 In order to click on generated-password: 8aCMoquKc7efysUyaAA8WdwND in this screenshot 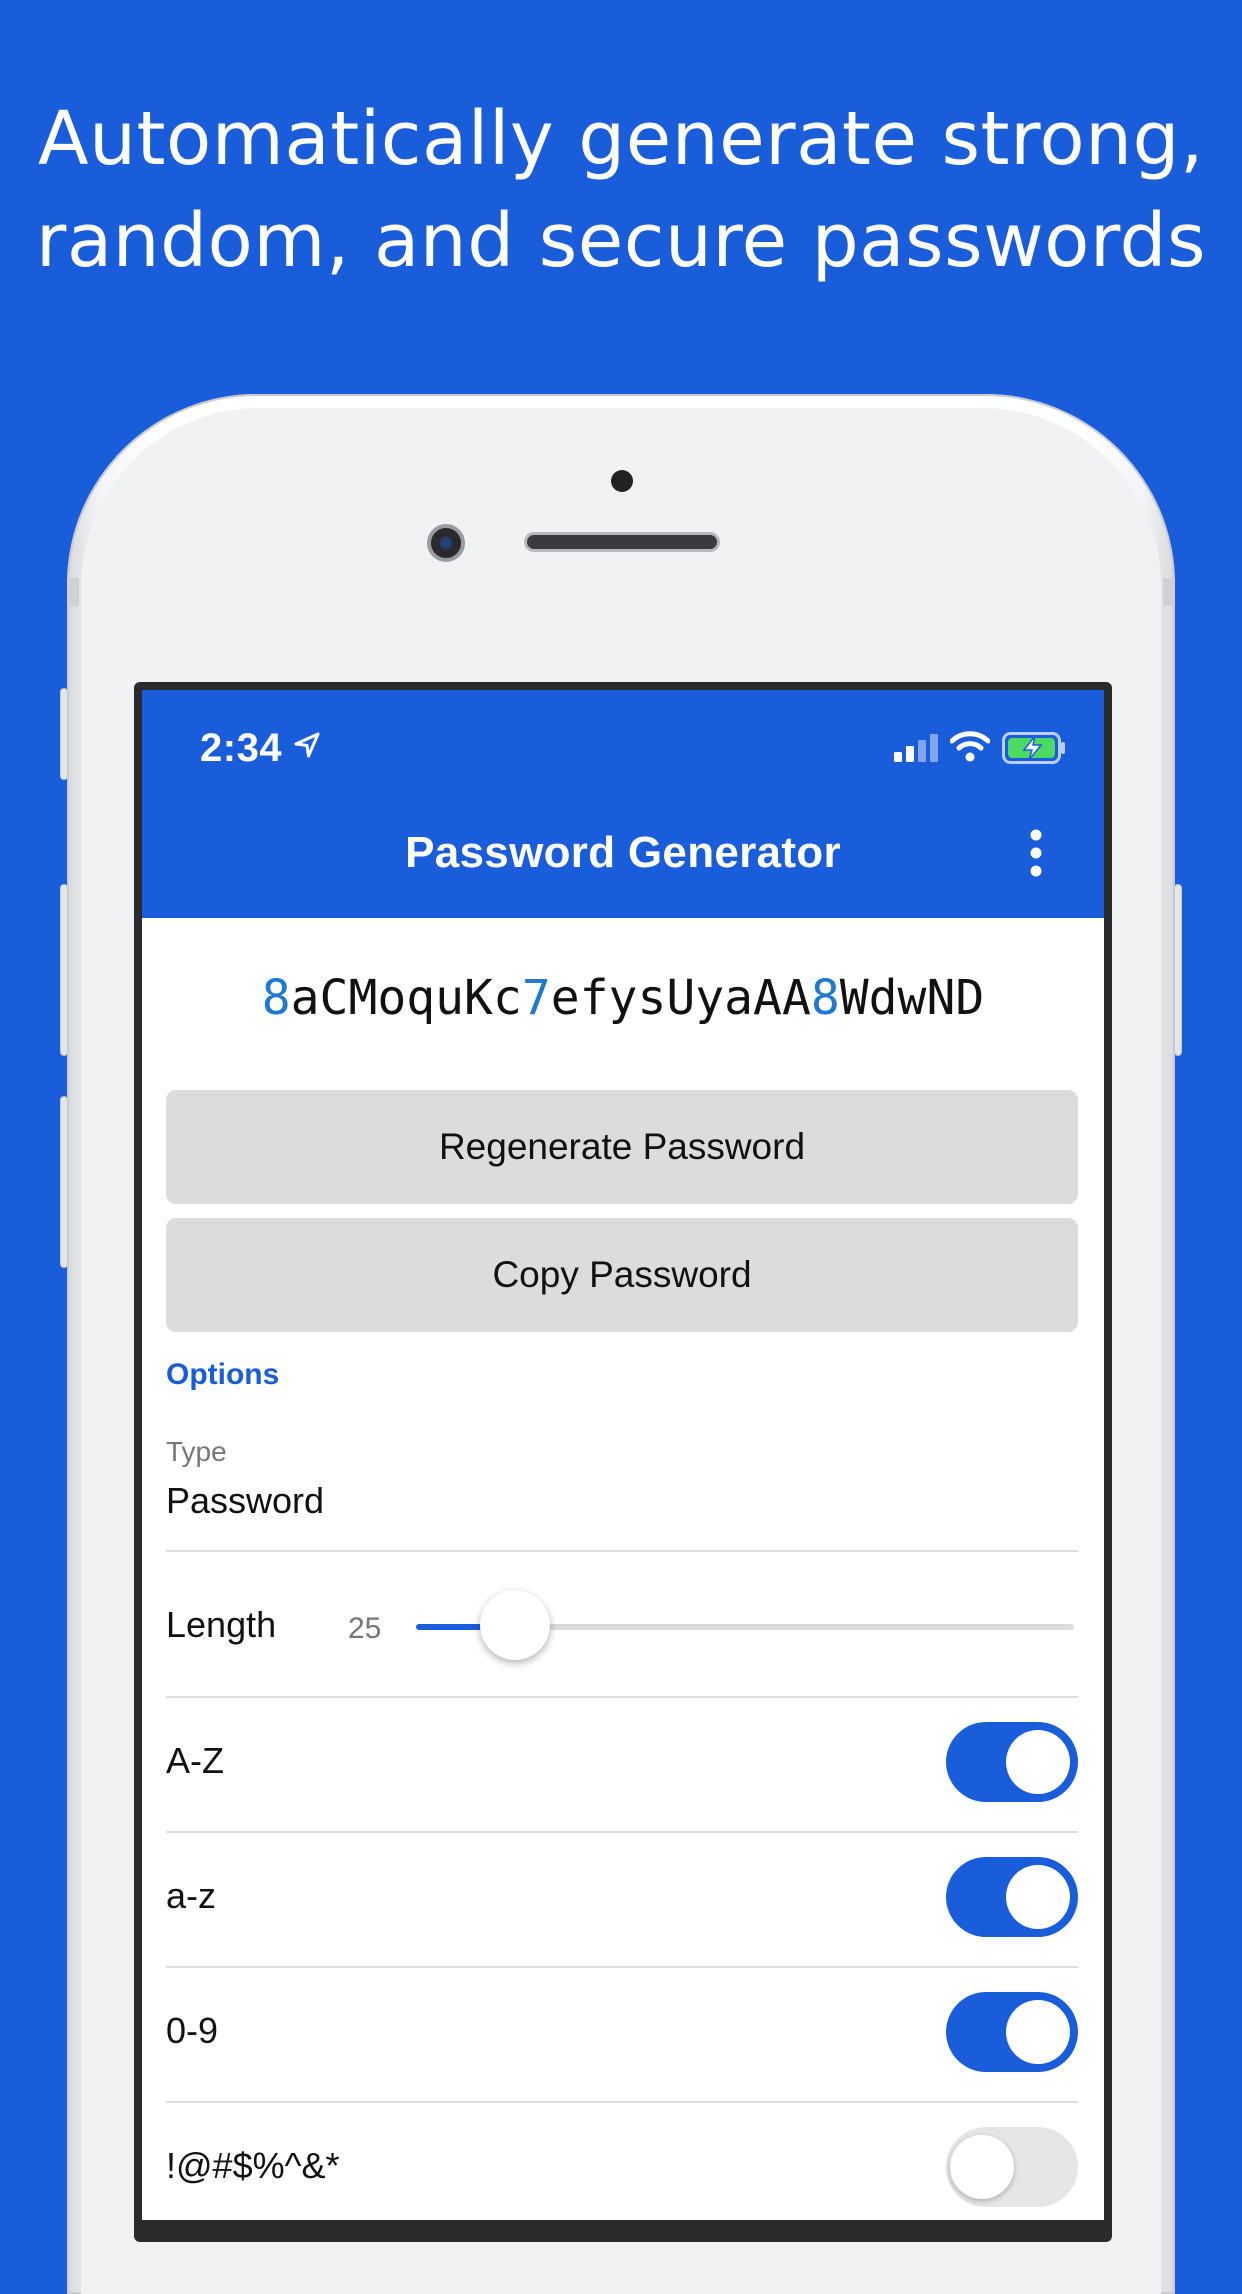, I will do `click(623, 998)`.